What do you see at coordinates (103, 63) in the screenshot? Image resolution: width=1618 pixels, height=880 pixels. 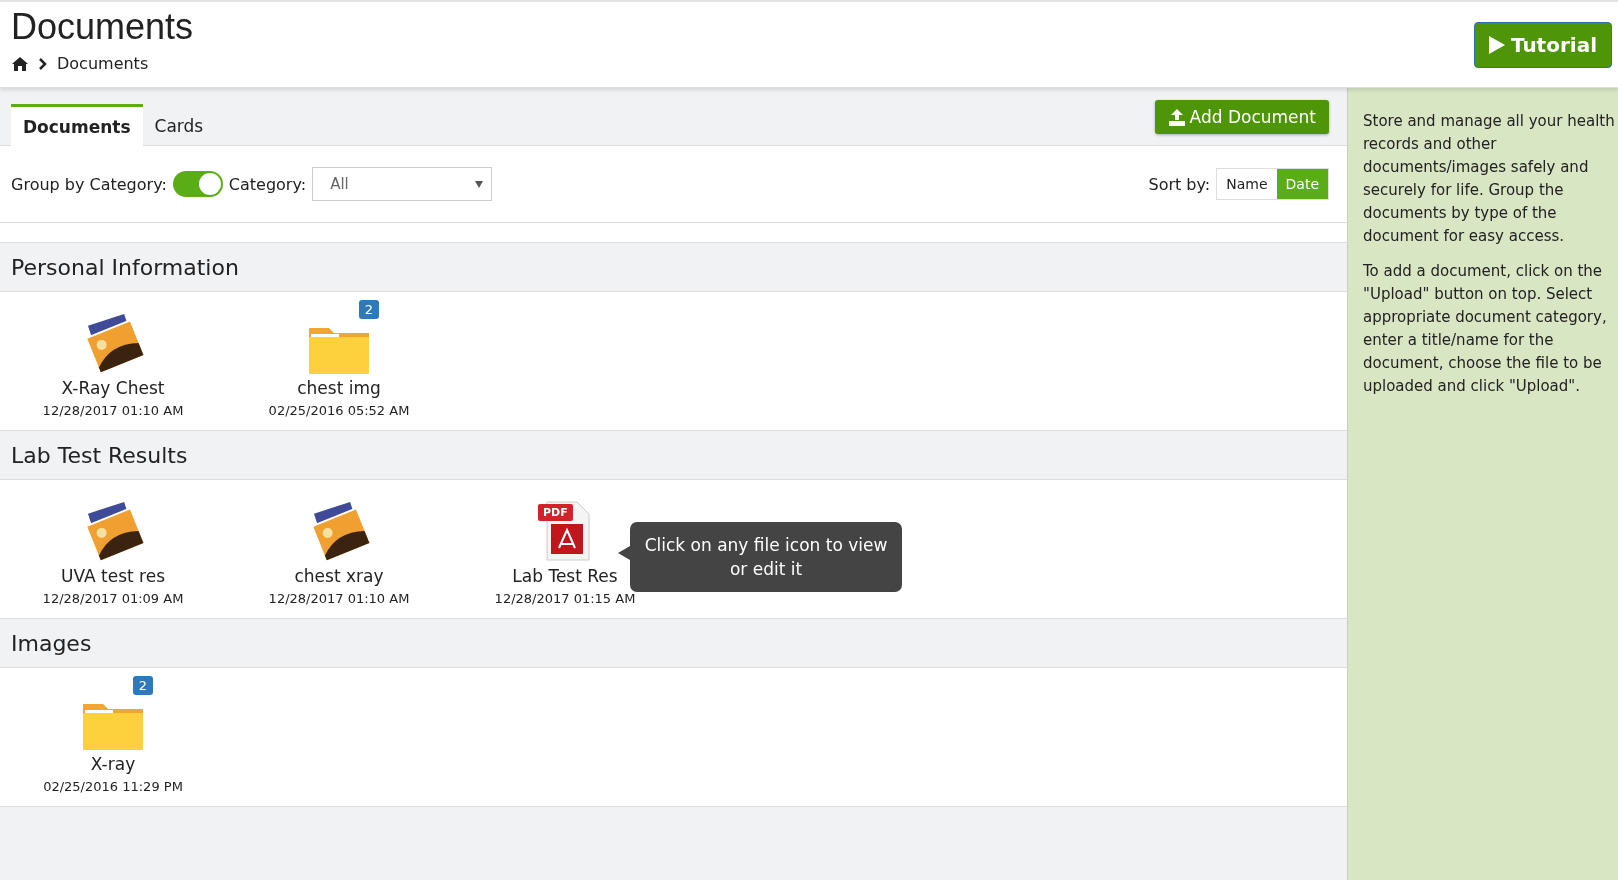 I see `breadcrumb-link: Documents` at bounding box center [103, 63].